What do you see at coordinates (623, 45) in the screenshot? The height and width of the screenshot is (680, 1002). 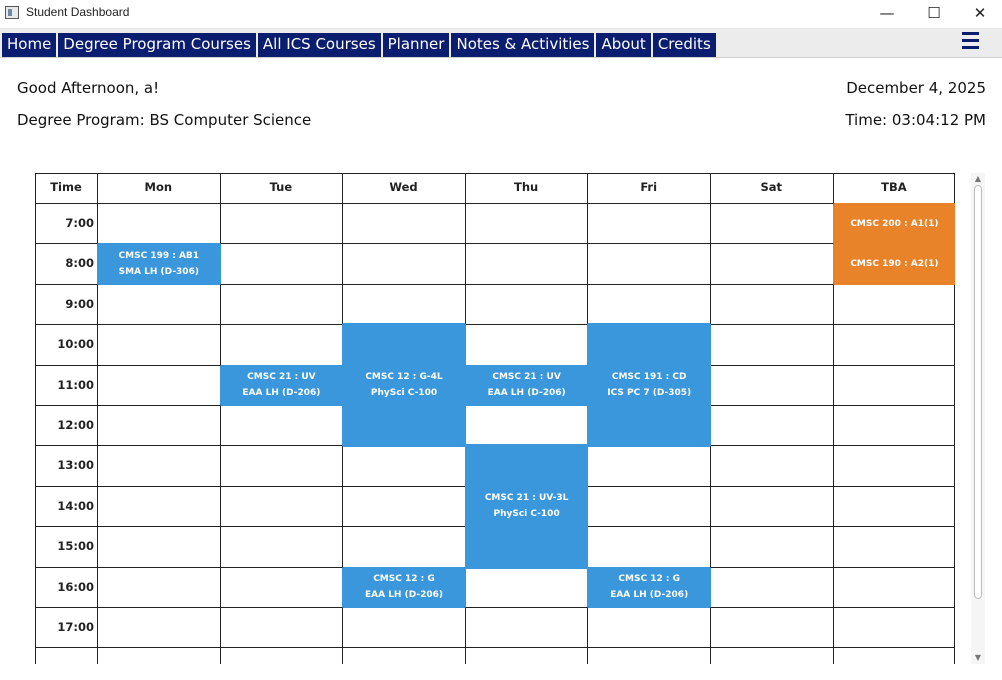 I see `tab-about: About` at bounding box center [623, 45].